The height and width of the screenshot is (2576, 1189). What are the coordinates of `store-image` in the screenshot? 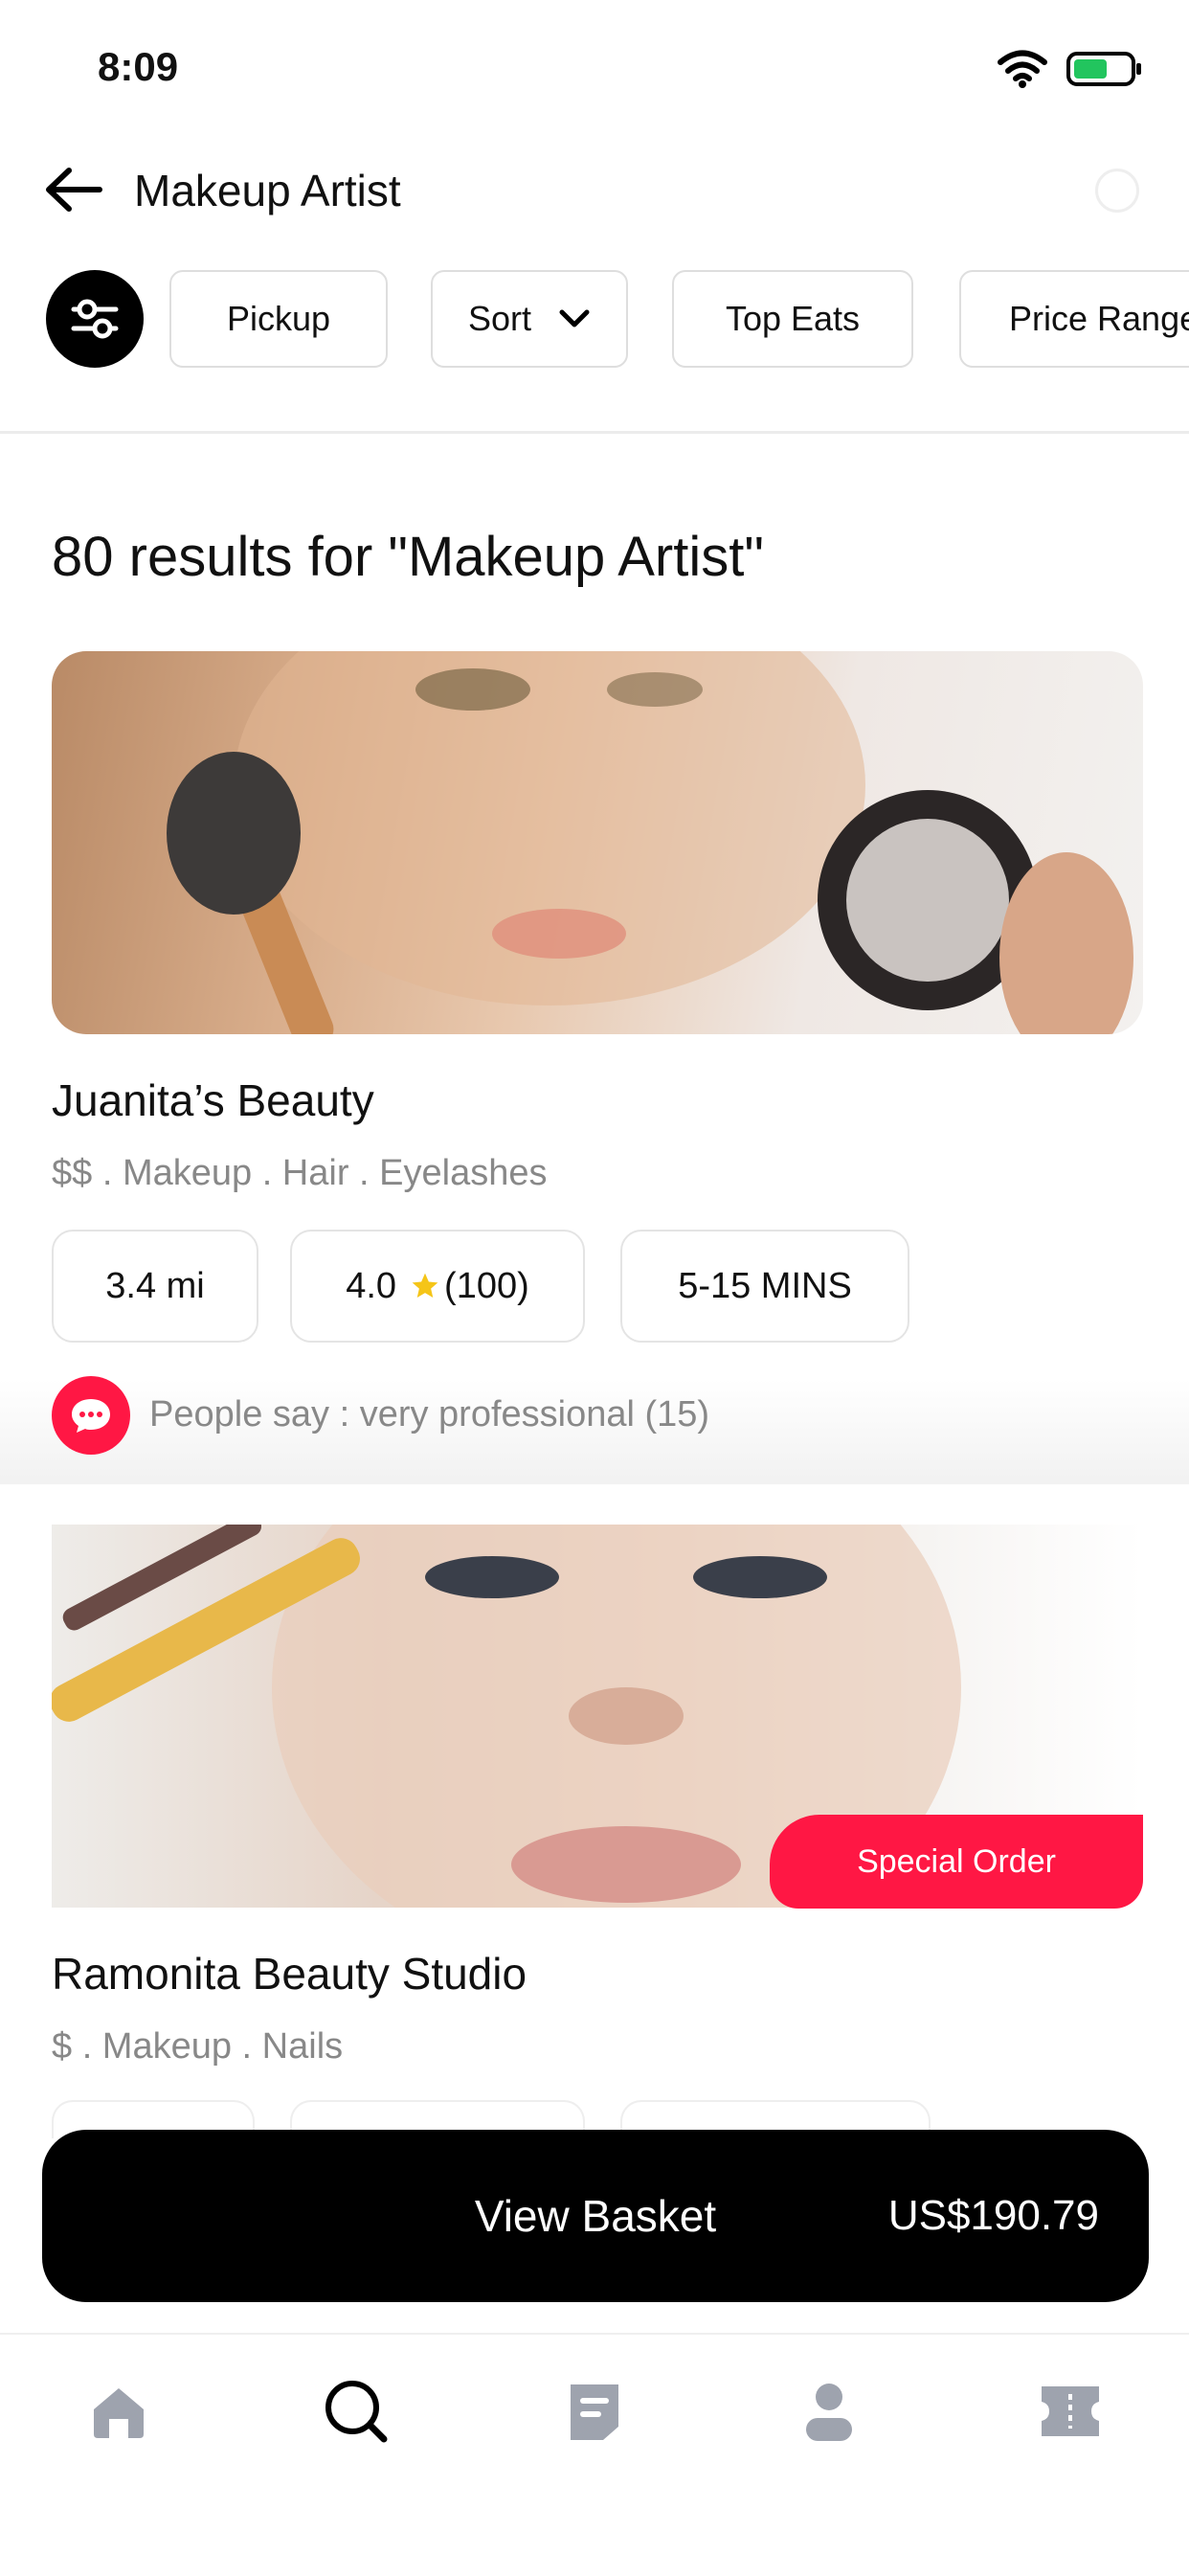 It's located at (597, 842).